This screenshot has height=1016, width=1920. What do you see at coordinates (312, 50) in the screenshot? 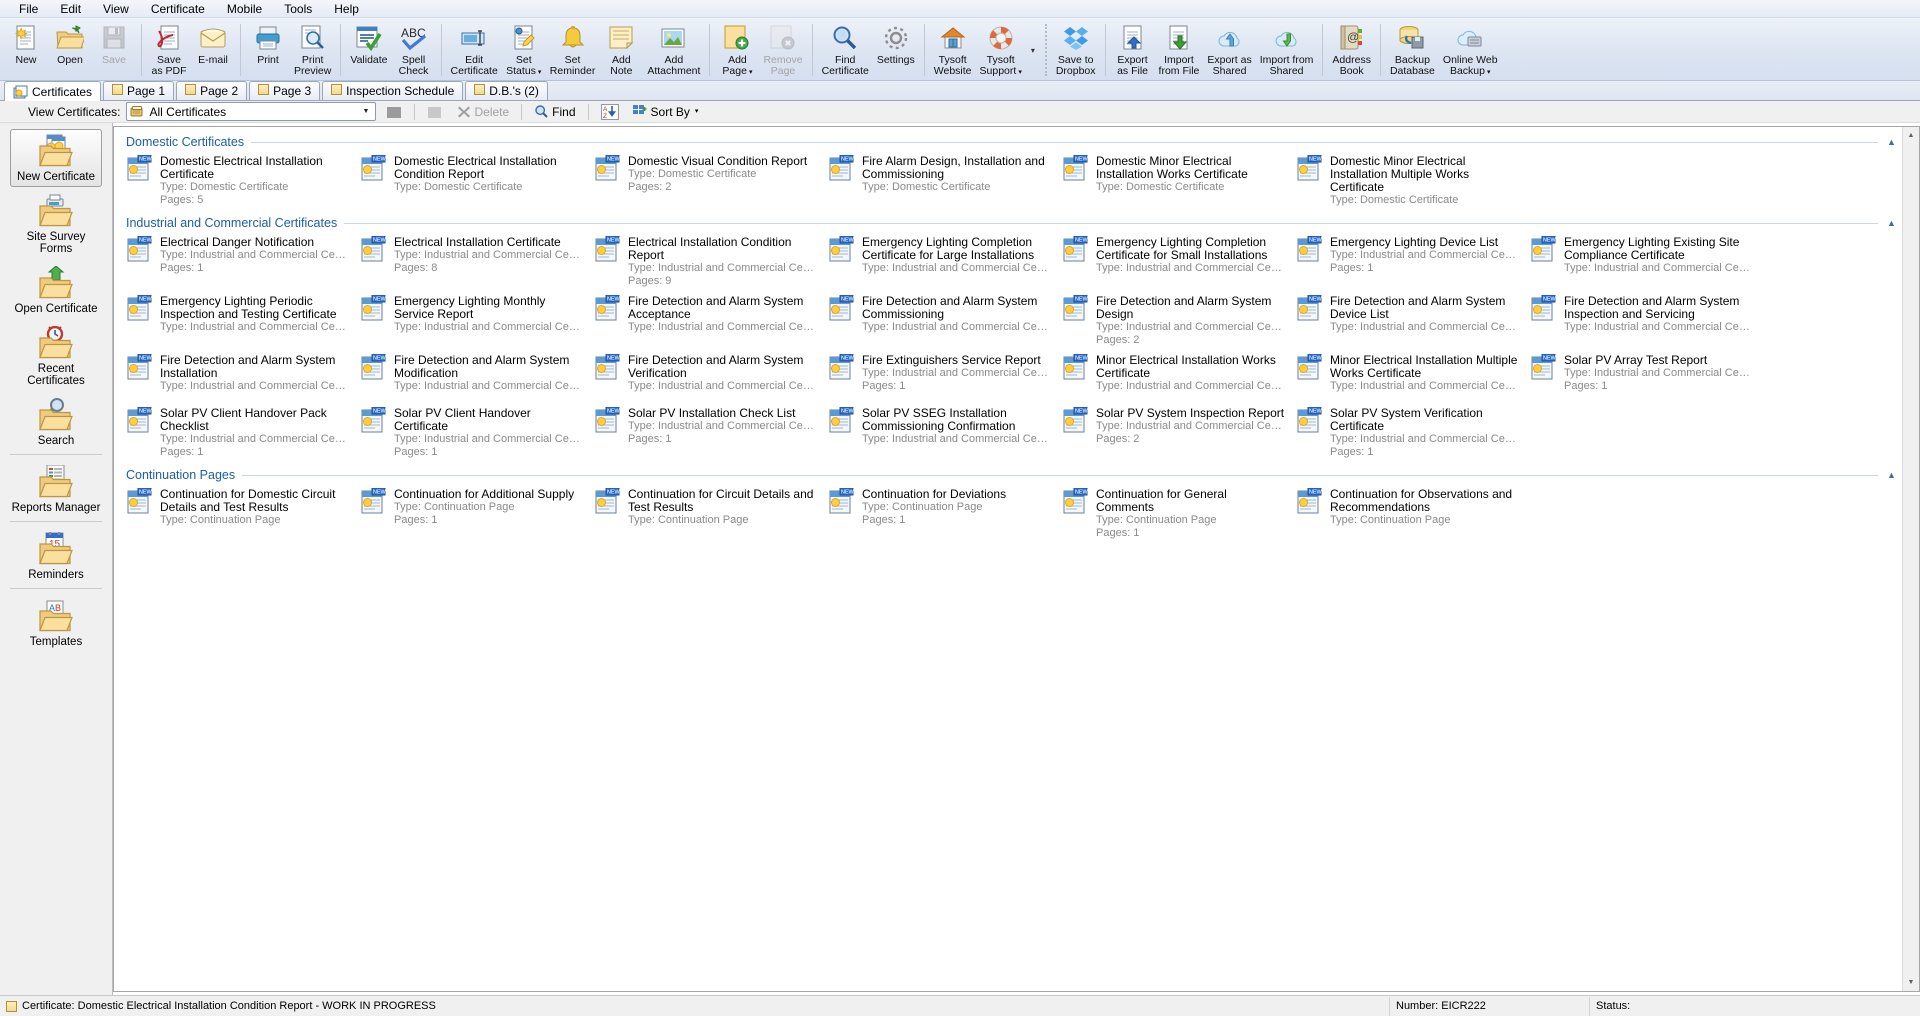
I see `toolbar-button-print-preview: Print Preview` at bounding box center [312, 50].